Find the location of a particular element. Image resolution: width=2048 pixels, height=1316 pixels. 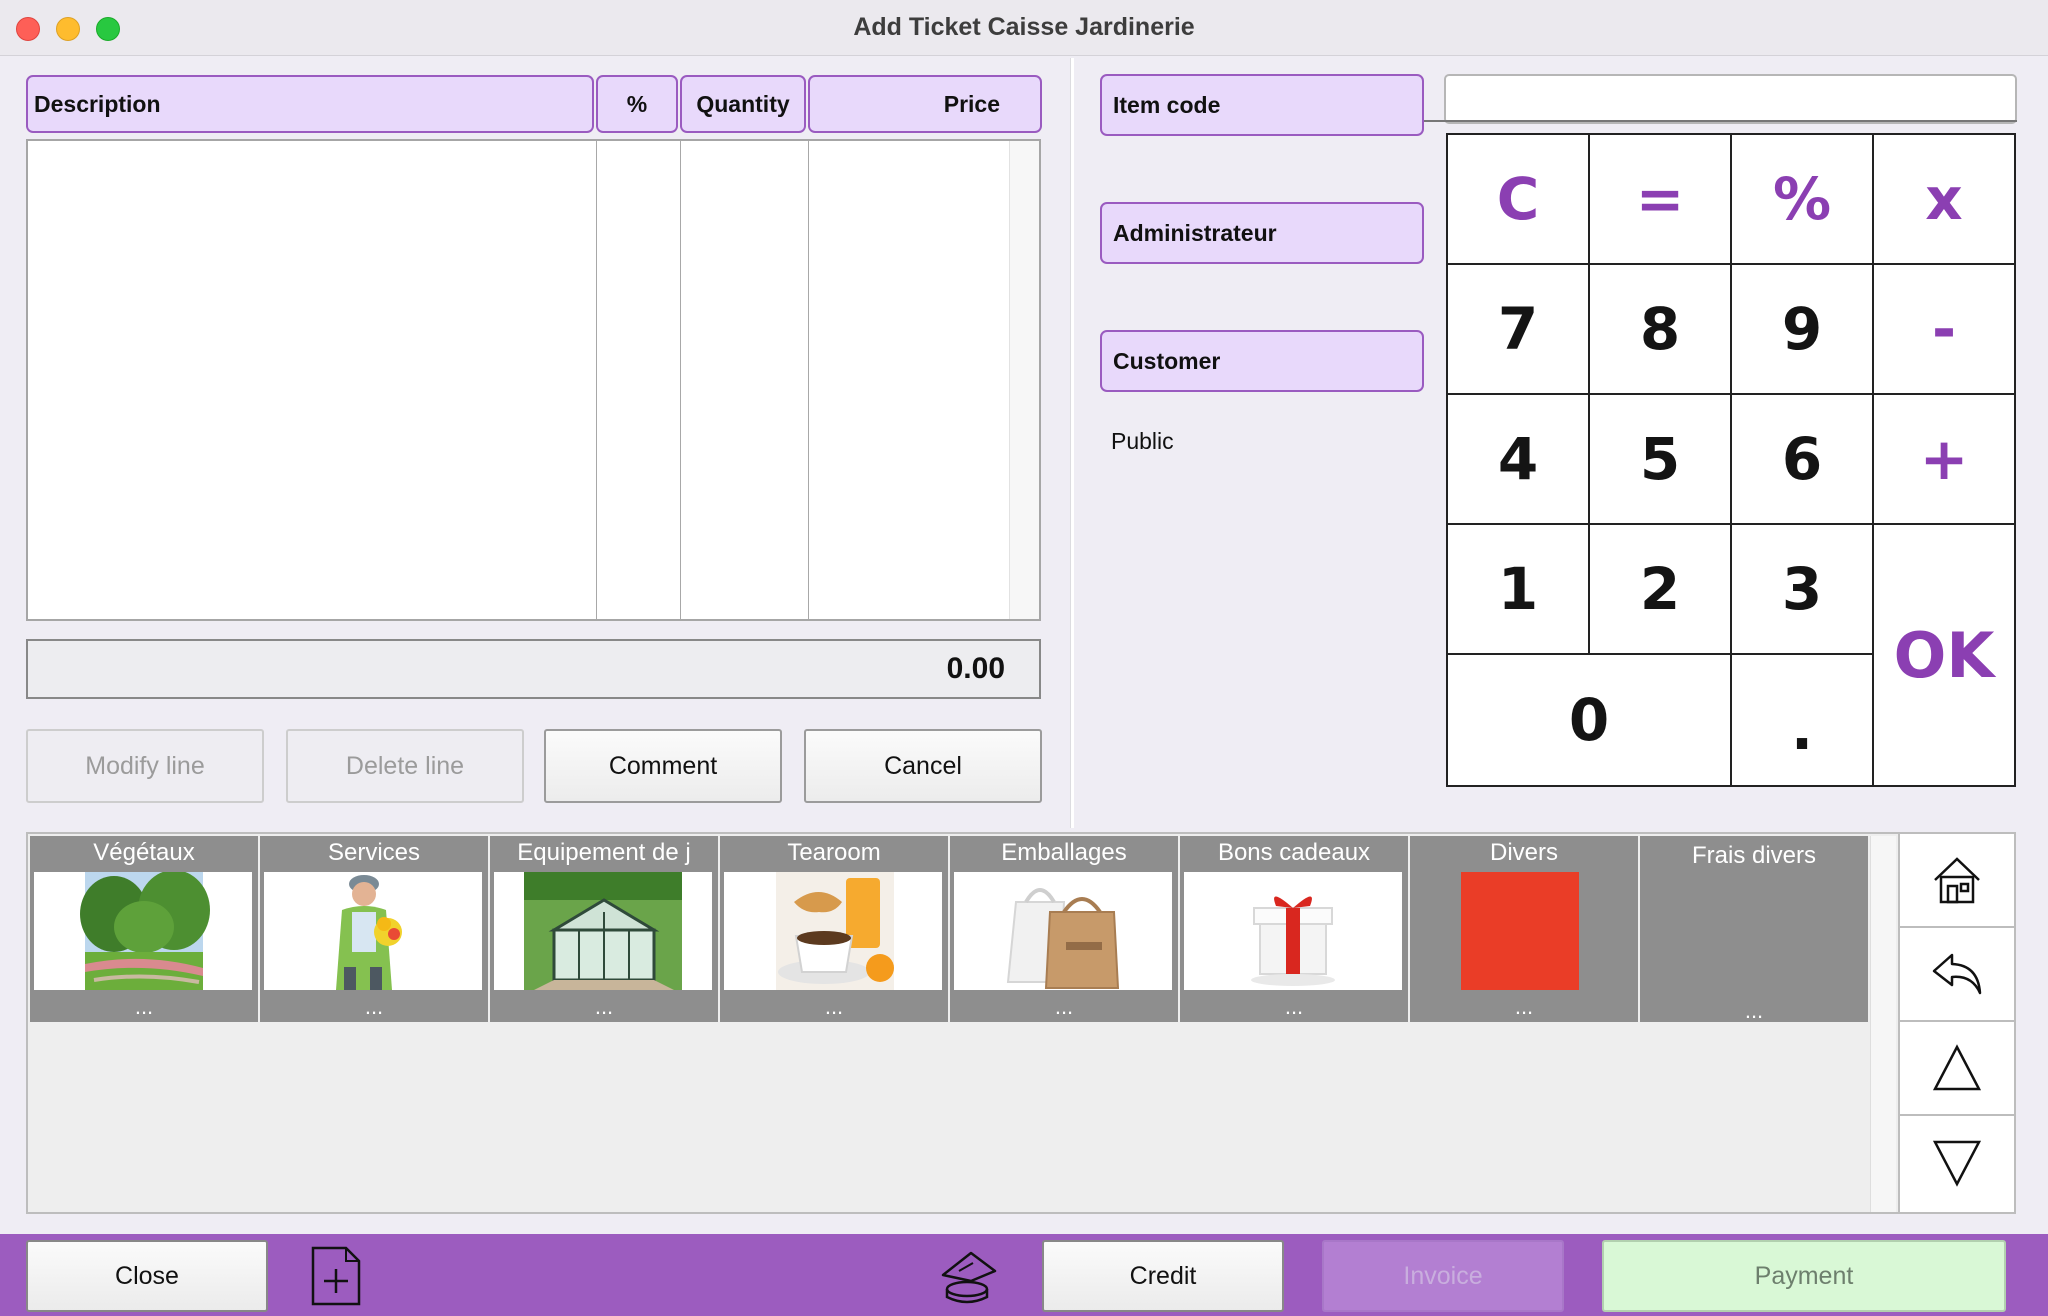

gardener-photo-icon is located at coordinates (373, 931).